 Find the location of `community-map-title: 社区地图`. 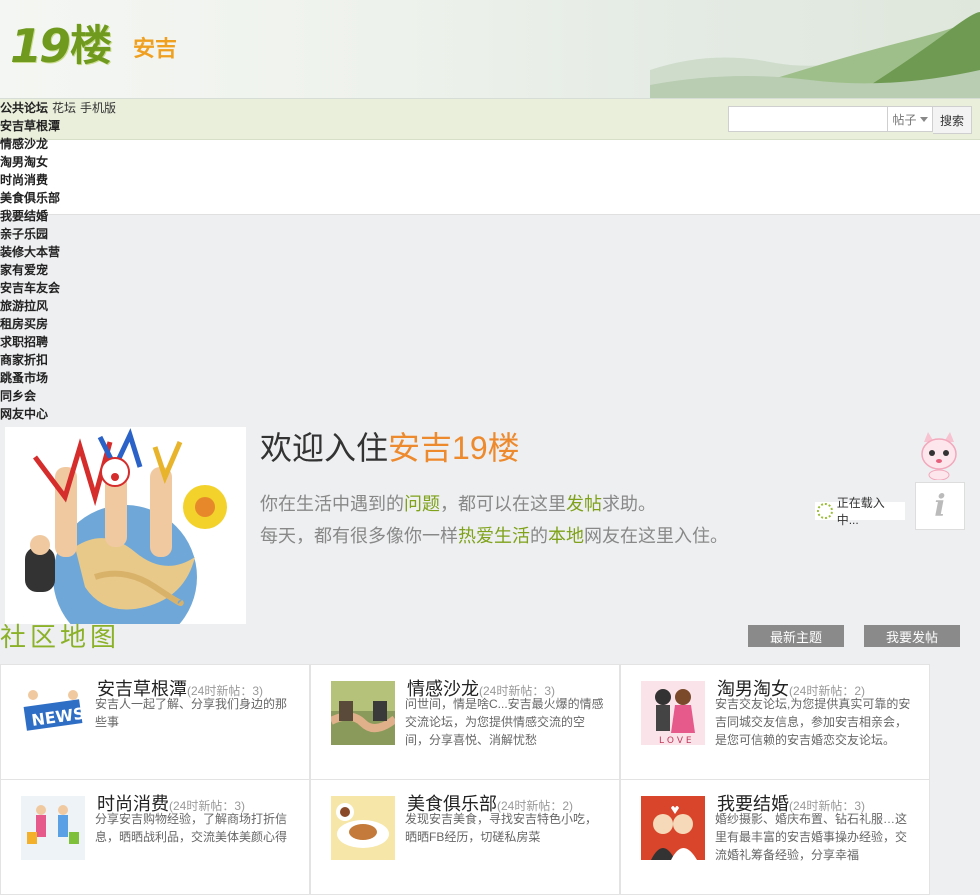

community-map-title: 社区地图 is located at coordinates (60, 637).